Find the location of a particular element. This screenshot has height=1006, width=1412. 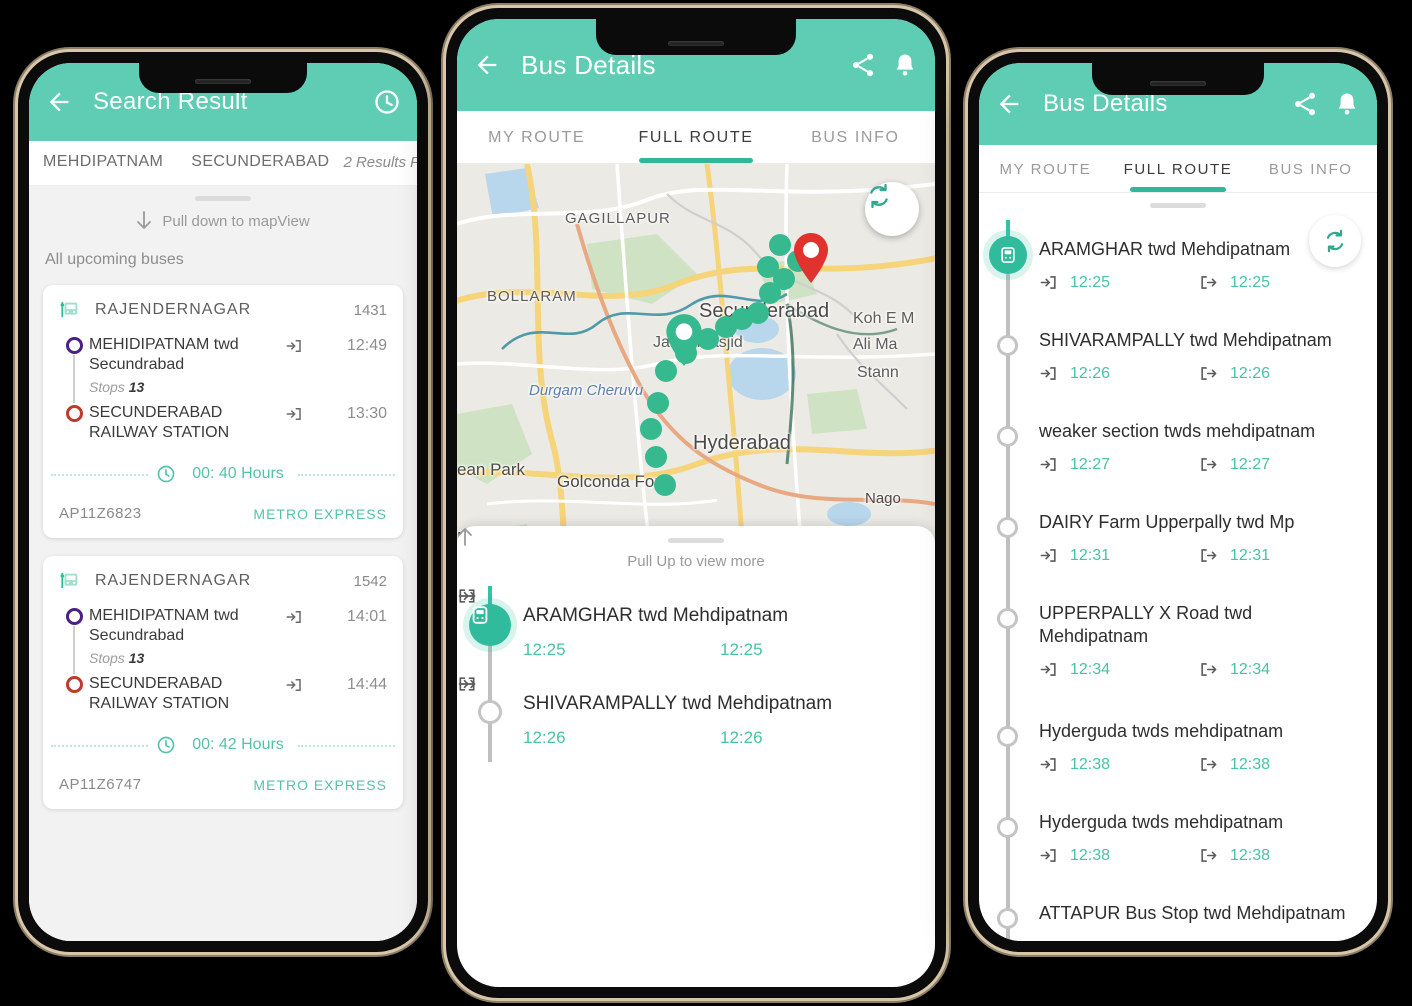

arrival-time: 12:38 is located at coordinates (1090, 855).